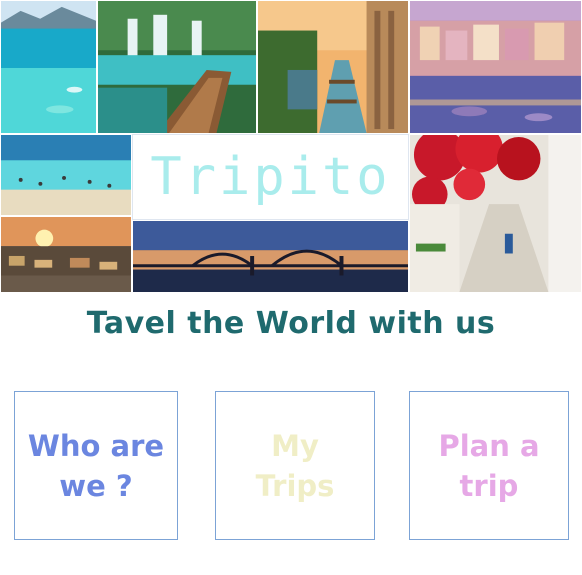 This screenshot has width=582, height=575. I want to click on my-trips-button: My Trips, so click(295, 465).